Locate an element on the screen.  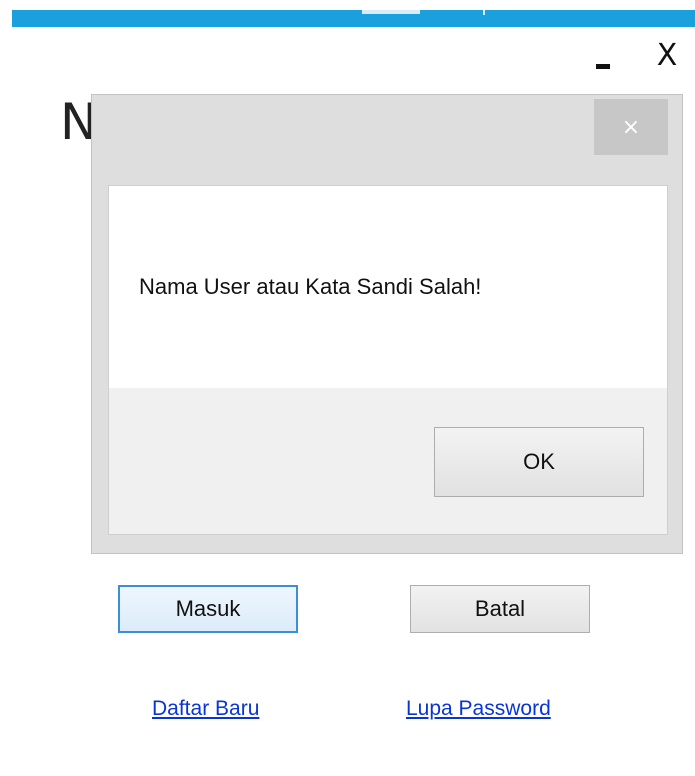
batal-button: Batal is located at coordinates (500, 609).